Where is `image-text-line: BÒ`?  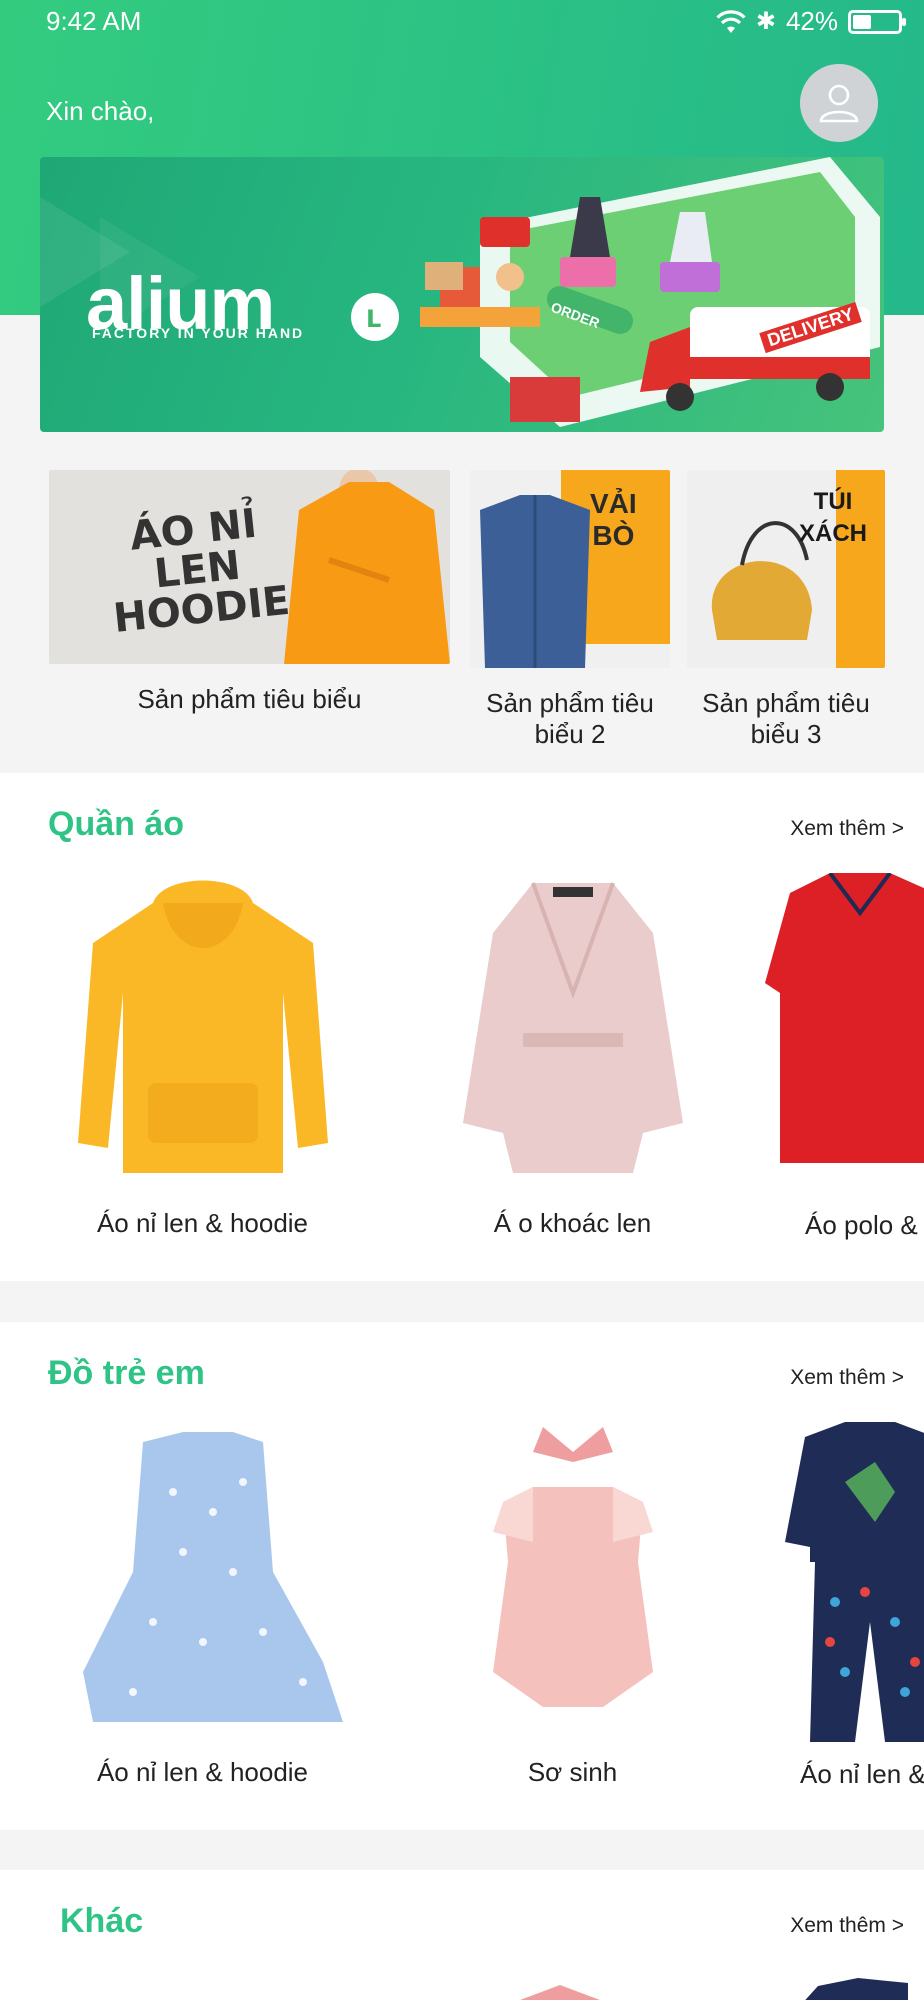 image-text-line: BÒ is located at coordinates (613, 535).